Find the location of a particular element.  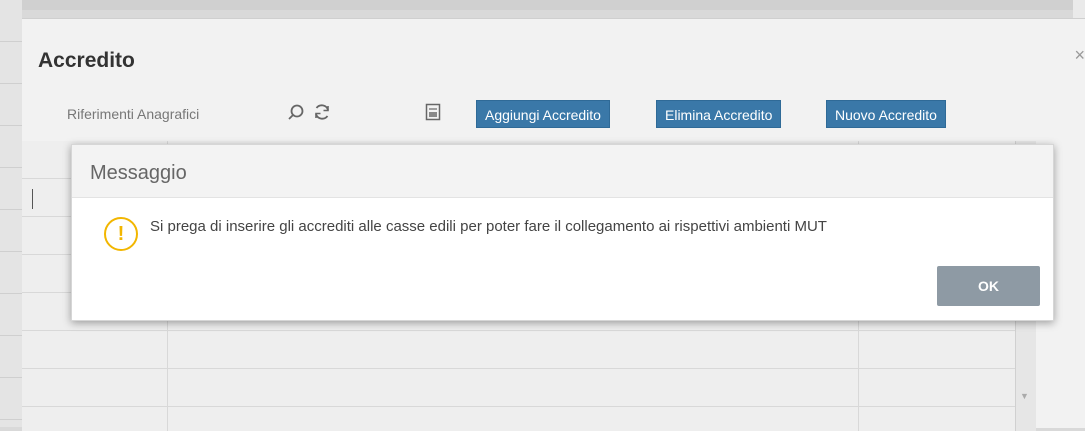

search-icon is located at coordinates (296, 114).